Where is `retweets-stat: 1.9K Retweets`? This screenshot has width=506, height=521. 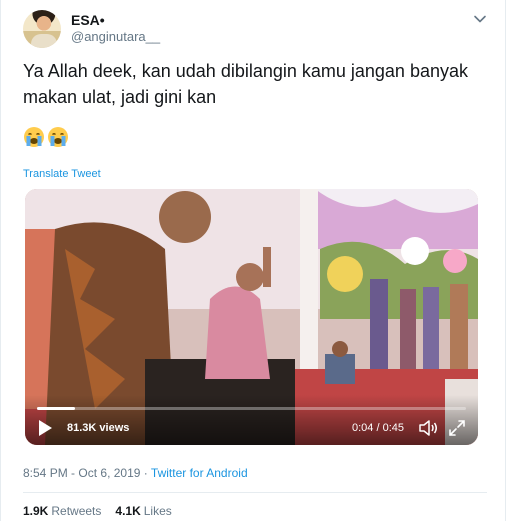 retweets-stat: 1.9K Retweets is located at coordinates (62, 511).